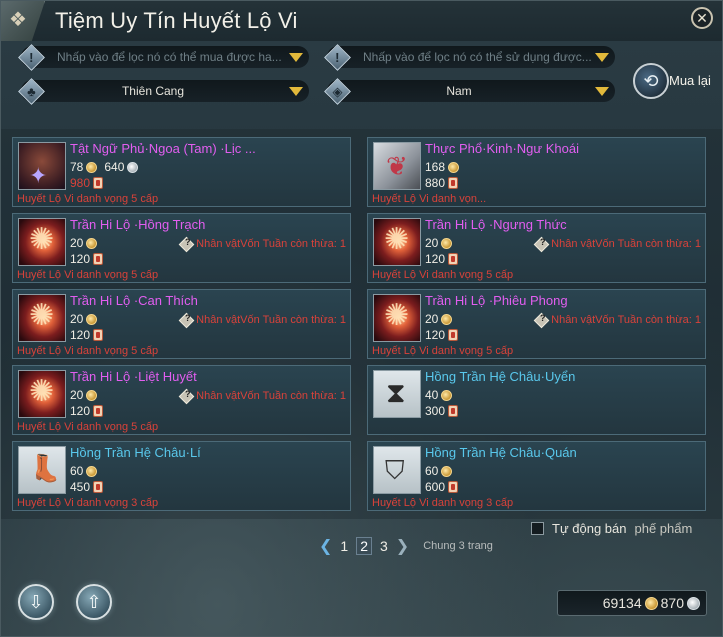 This screenshot has width=723, height=637. I want to click on title-bar: ❖ Tiệm Uy Tín Huyết Lộ Vi ✕, so click(361, 21).